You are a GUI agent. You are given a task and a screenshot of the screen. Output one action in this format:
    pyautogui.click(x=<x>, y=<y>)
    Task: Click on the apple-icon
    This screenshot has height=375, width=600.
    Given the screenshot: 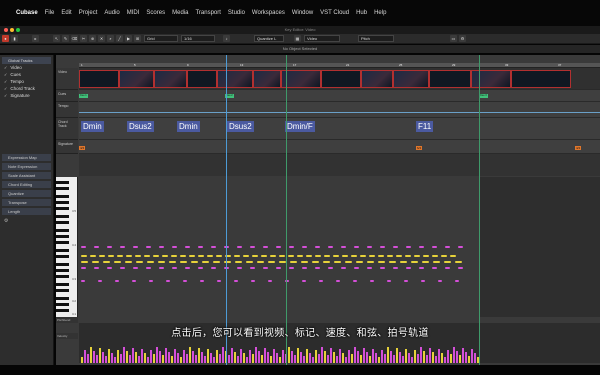 What is the action you would take?
    pyautogui.click(x=7, y=13)
    